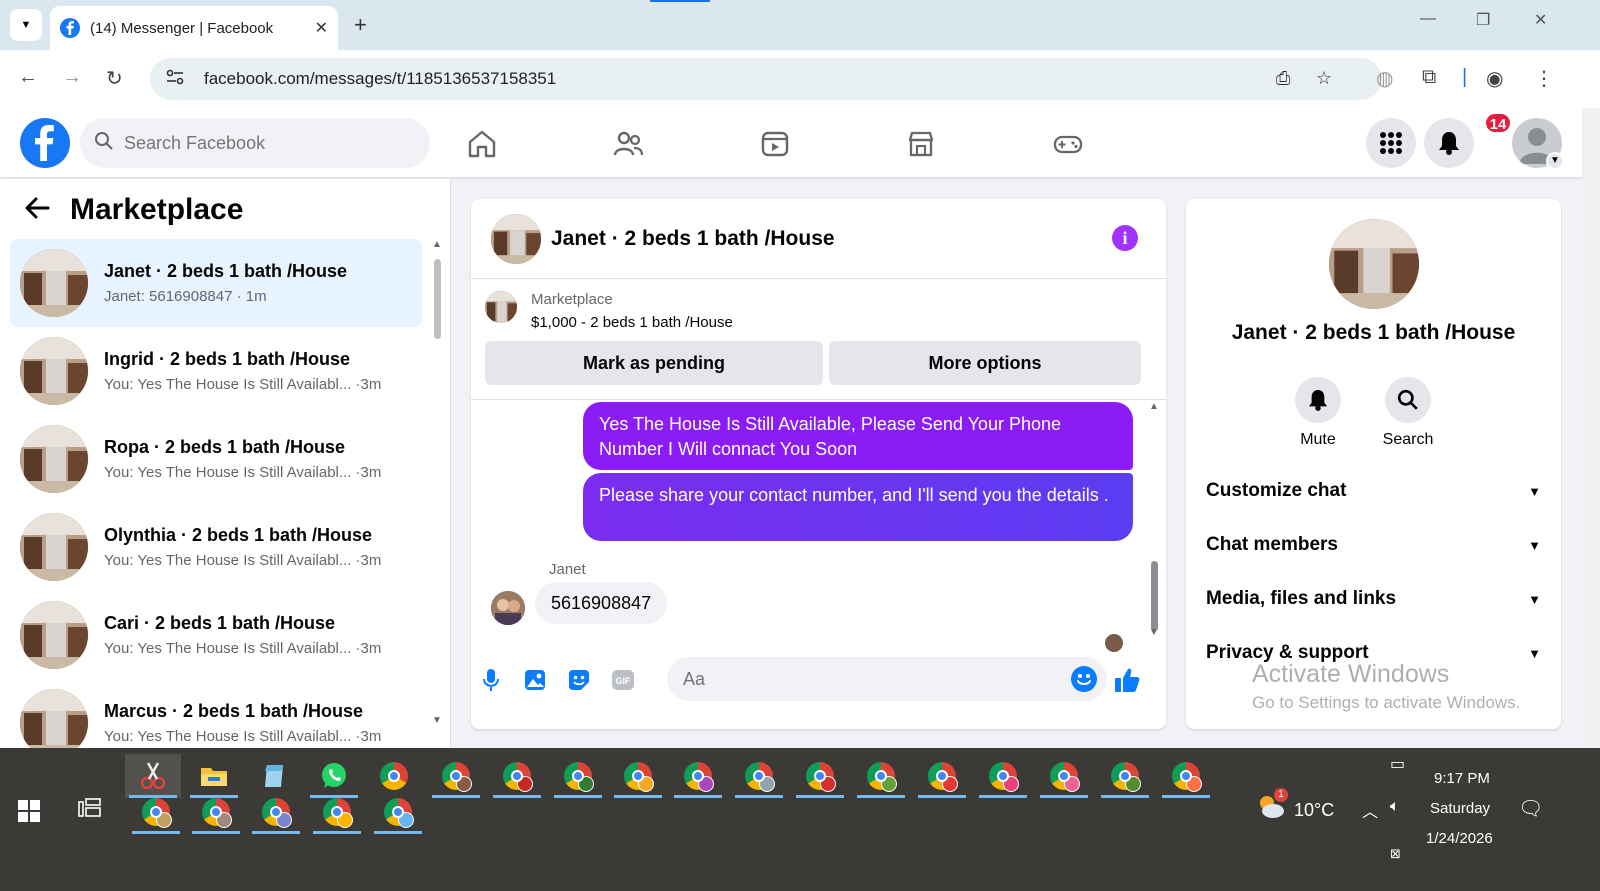 This screenshot has height=891, width=1600. What do you see at coordinates (37, 210) in the screenshot?
I see `back-arrow-icon` at bounding box center [37, 210].